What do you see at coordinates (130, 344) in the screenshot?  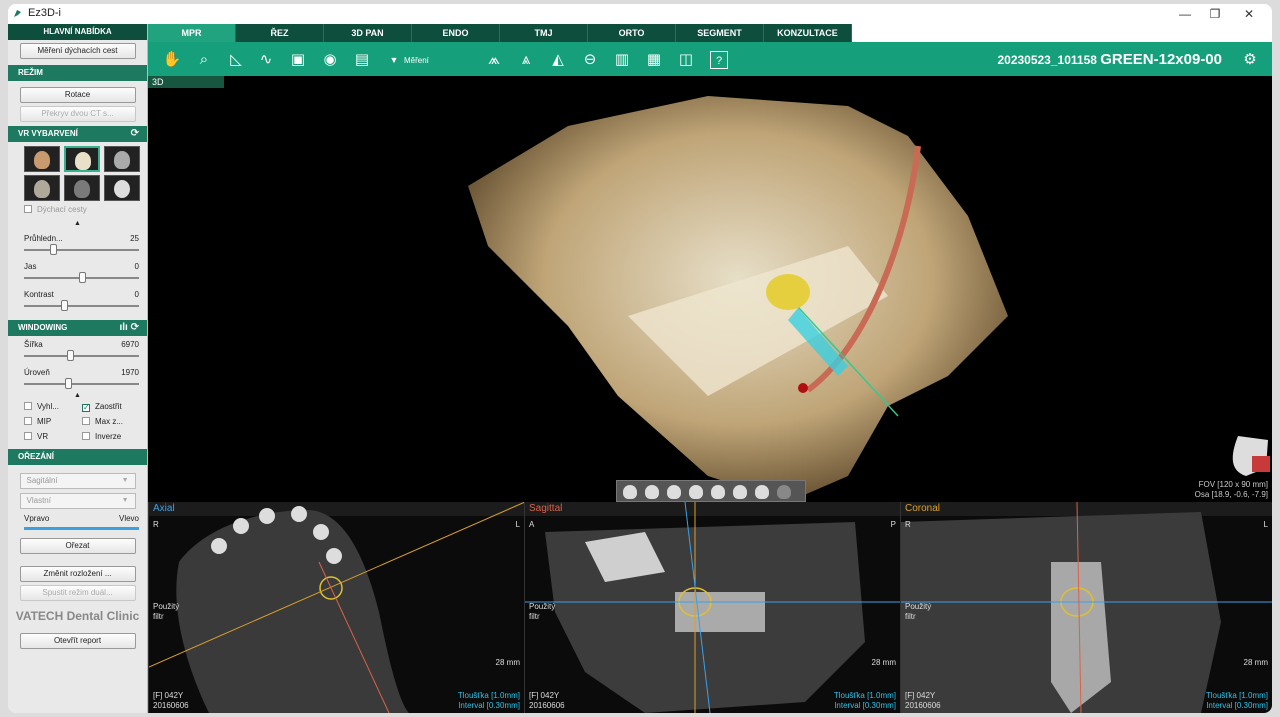 I see `width-value: 6970` at bounding box center [130, 344].